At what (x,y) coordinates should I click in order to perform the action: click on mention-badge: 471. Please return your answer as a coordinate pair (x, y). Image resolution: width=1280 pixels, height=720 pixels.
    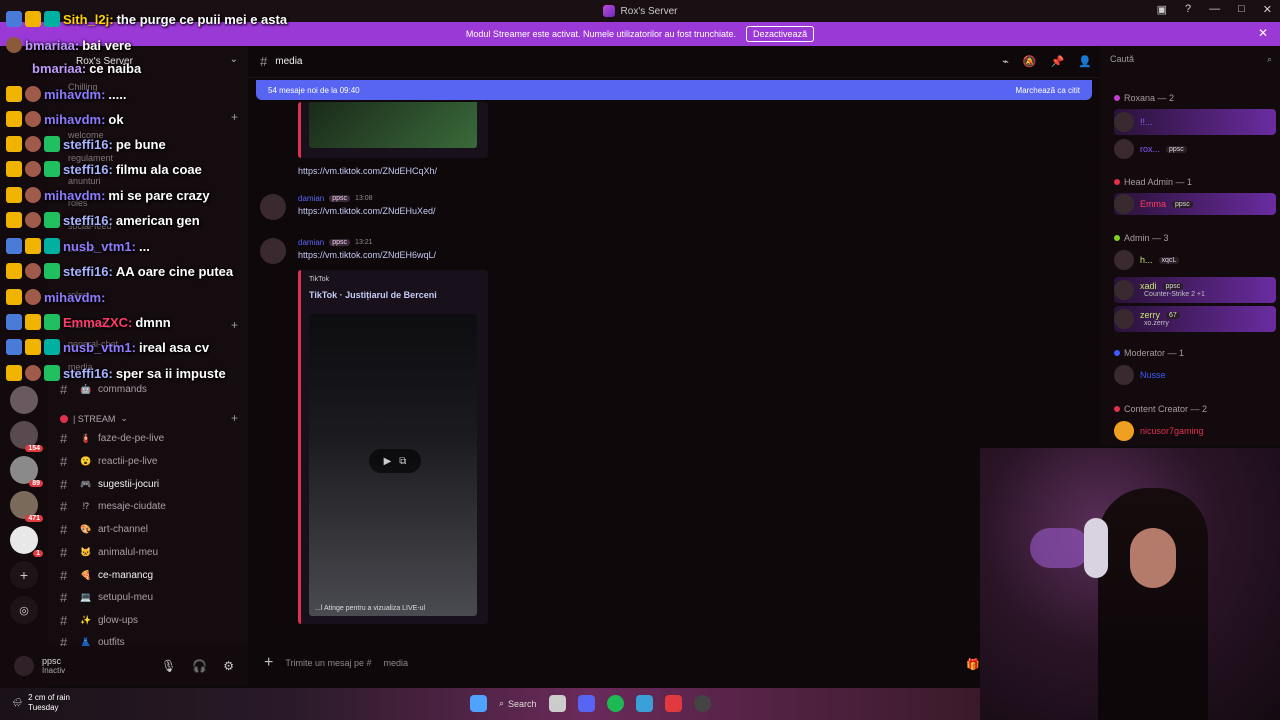
    Looking at the image, I should click on (34, 518).